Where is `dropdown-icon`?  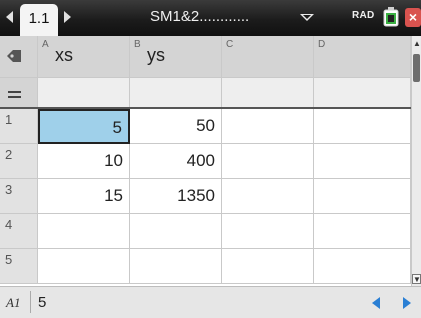 dropdown-icon is located at coordinates (307, 17).